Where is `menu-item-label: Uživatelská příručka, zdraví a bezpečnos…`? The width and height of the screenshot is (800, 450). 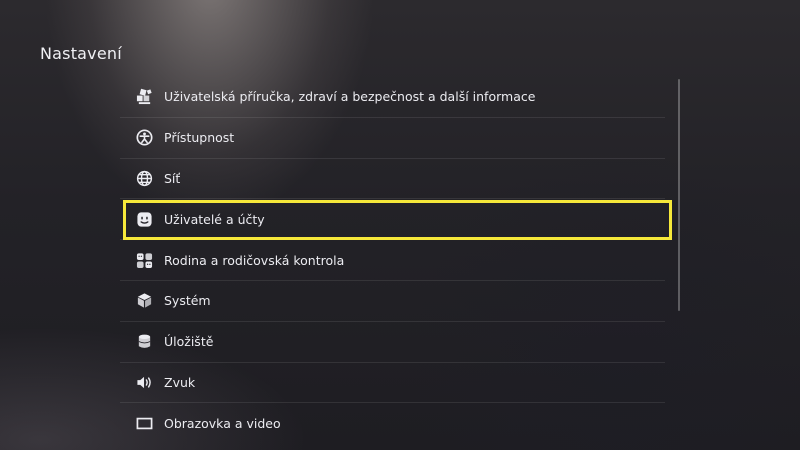
menu-item-label: Uživatelská příručka, zdraví a bezpečnos… is located at coordinates (350, 97).